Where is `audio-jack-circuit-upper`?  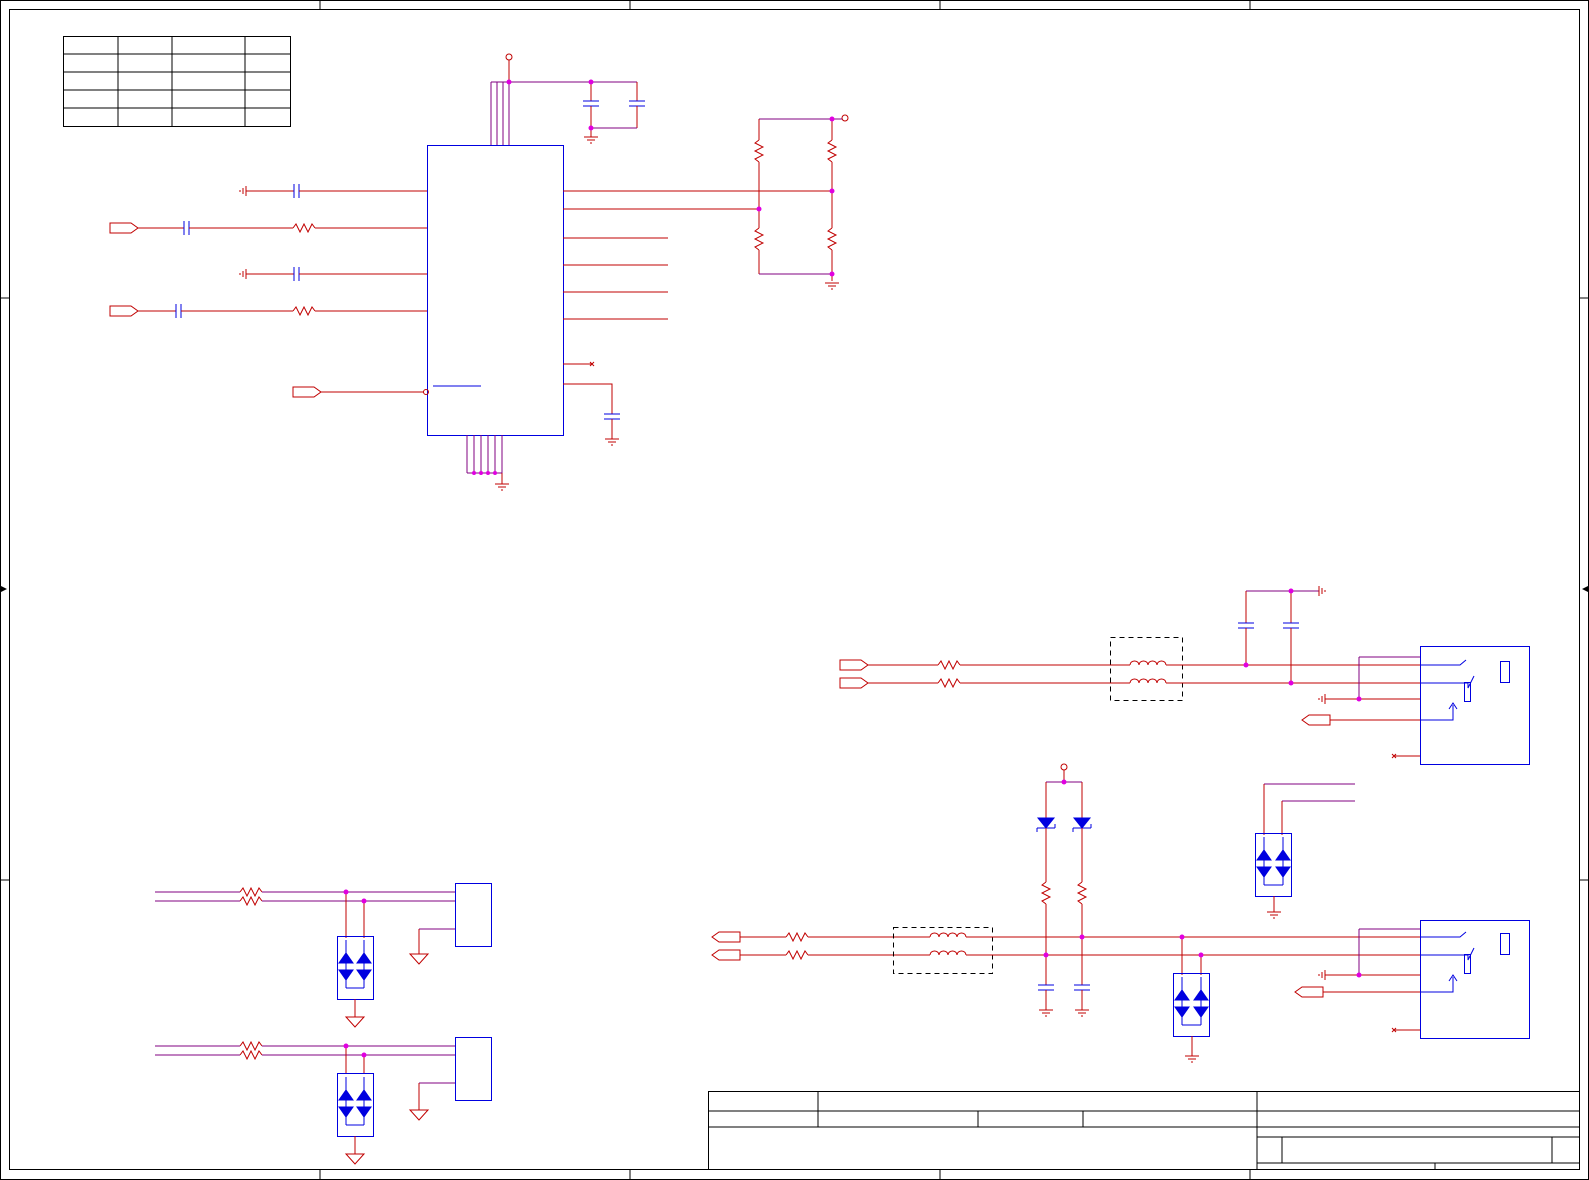
audio-jack-circuit-upper is located at coordinates (1184, 675).